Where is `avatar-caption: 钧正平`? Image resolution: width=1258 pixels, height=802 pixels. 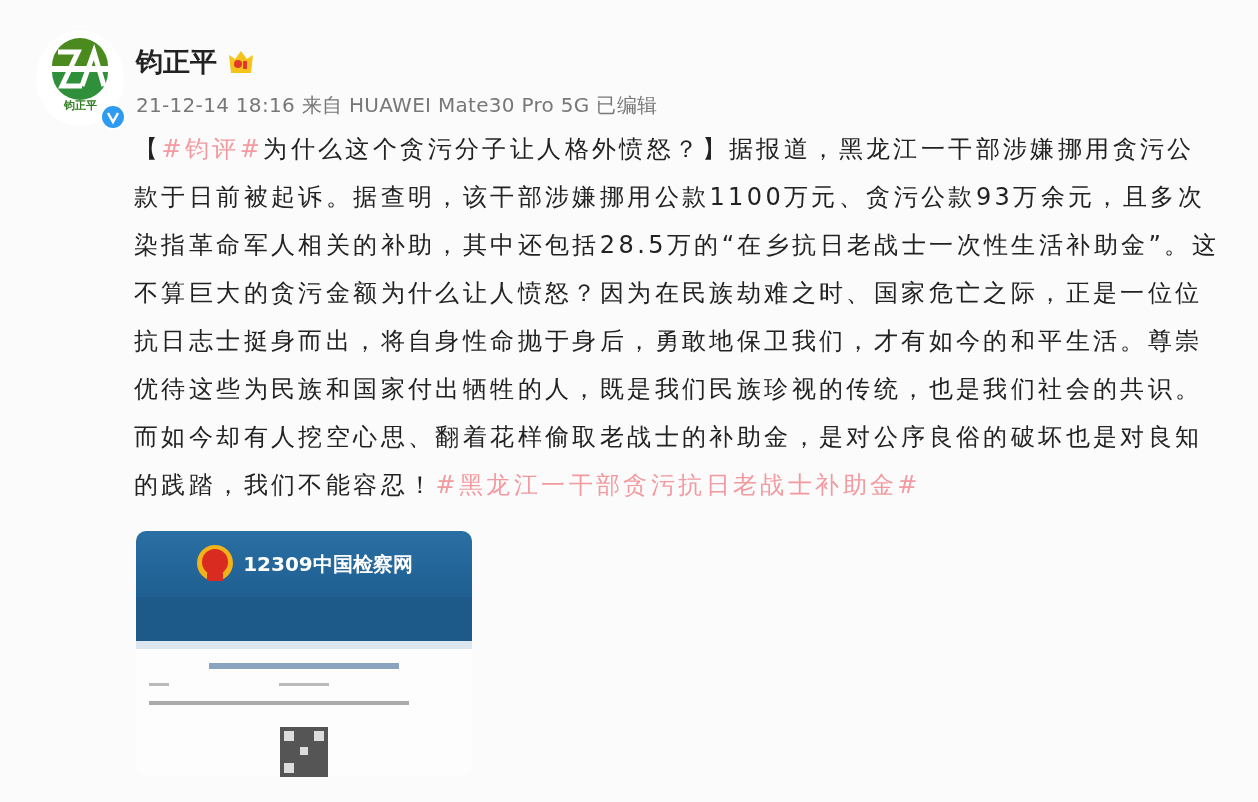
avatar-caption: 钧正平 is located at coordinates (80, 105).